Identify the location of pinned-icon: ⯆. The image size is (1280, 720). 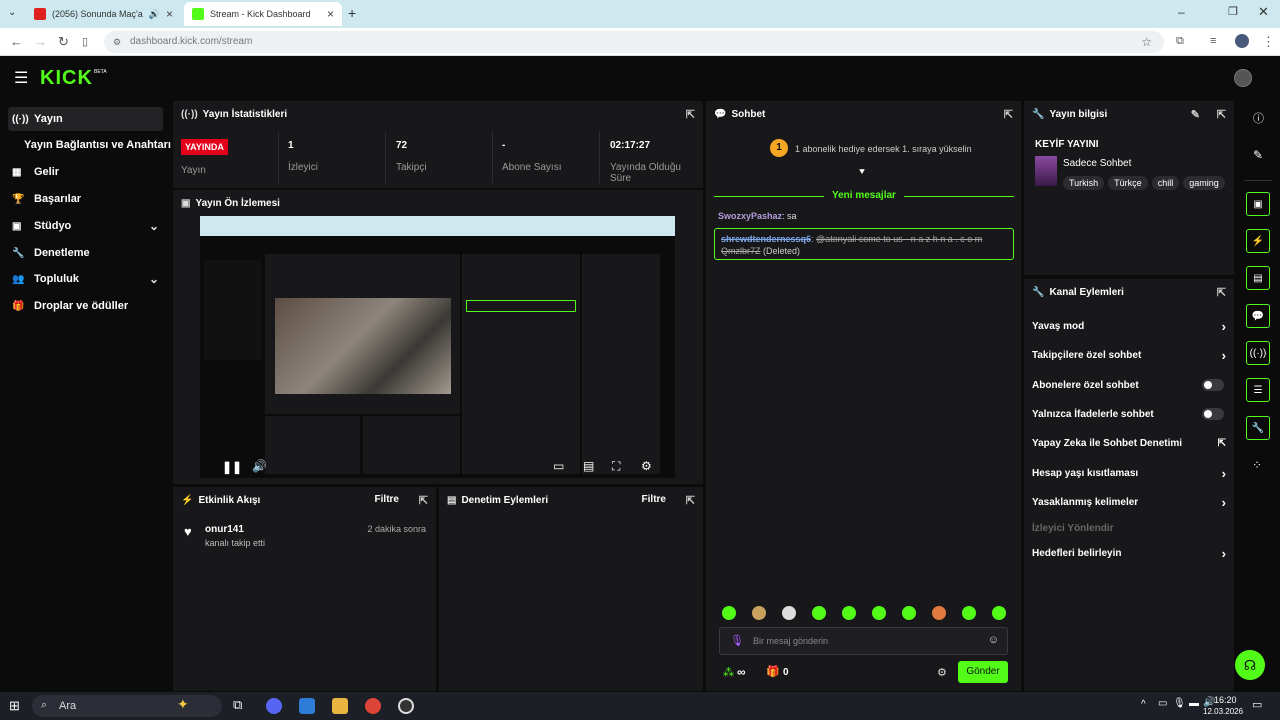
(862, 172).